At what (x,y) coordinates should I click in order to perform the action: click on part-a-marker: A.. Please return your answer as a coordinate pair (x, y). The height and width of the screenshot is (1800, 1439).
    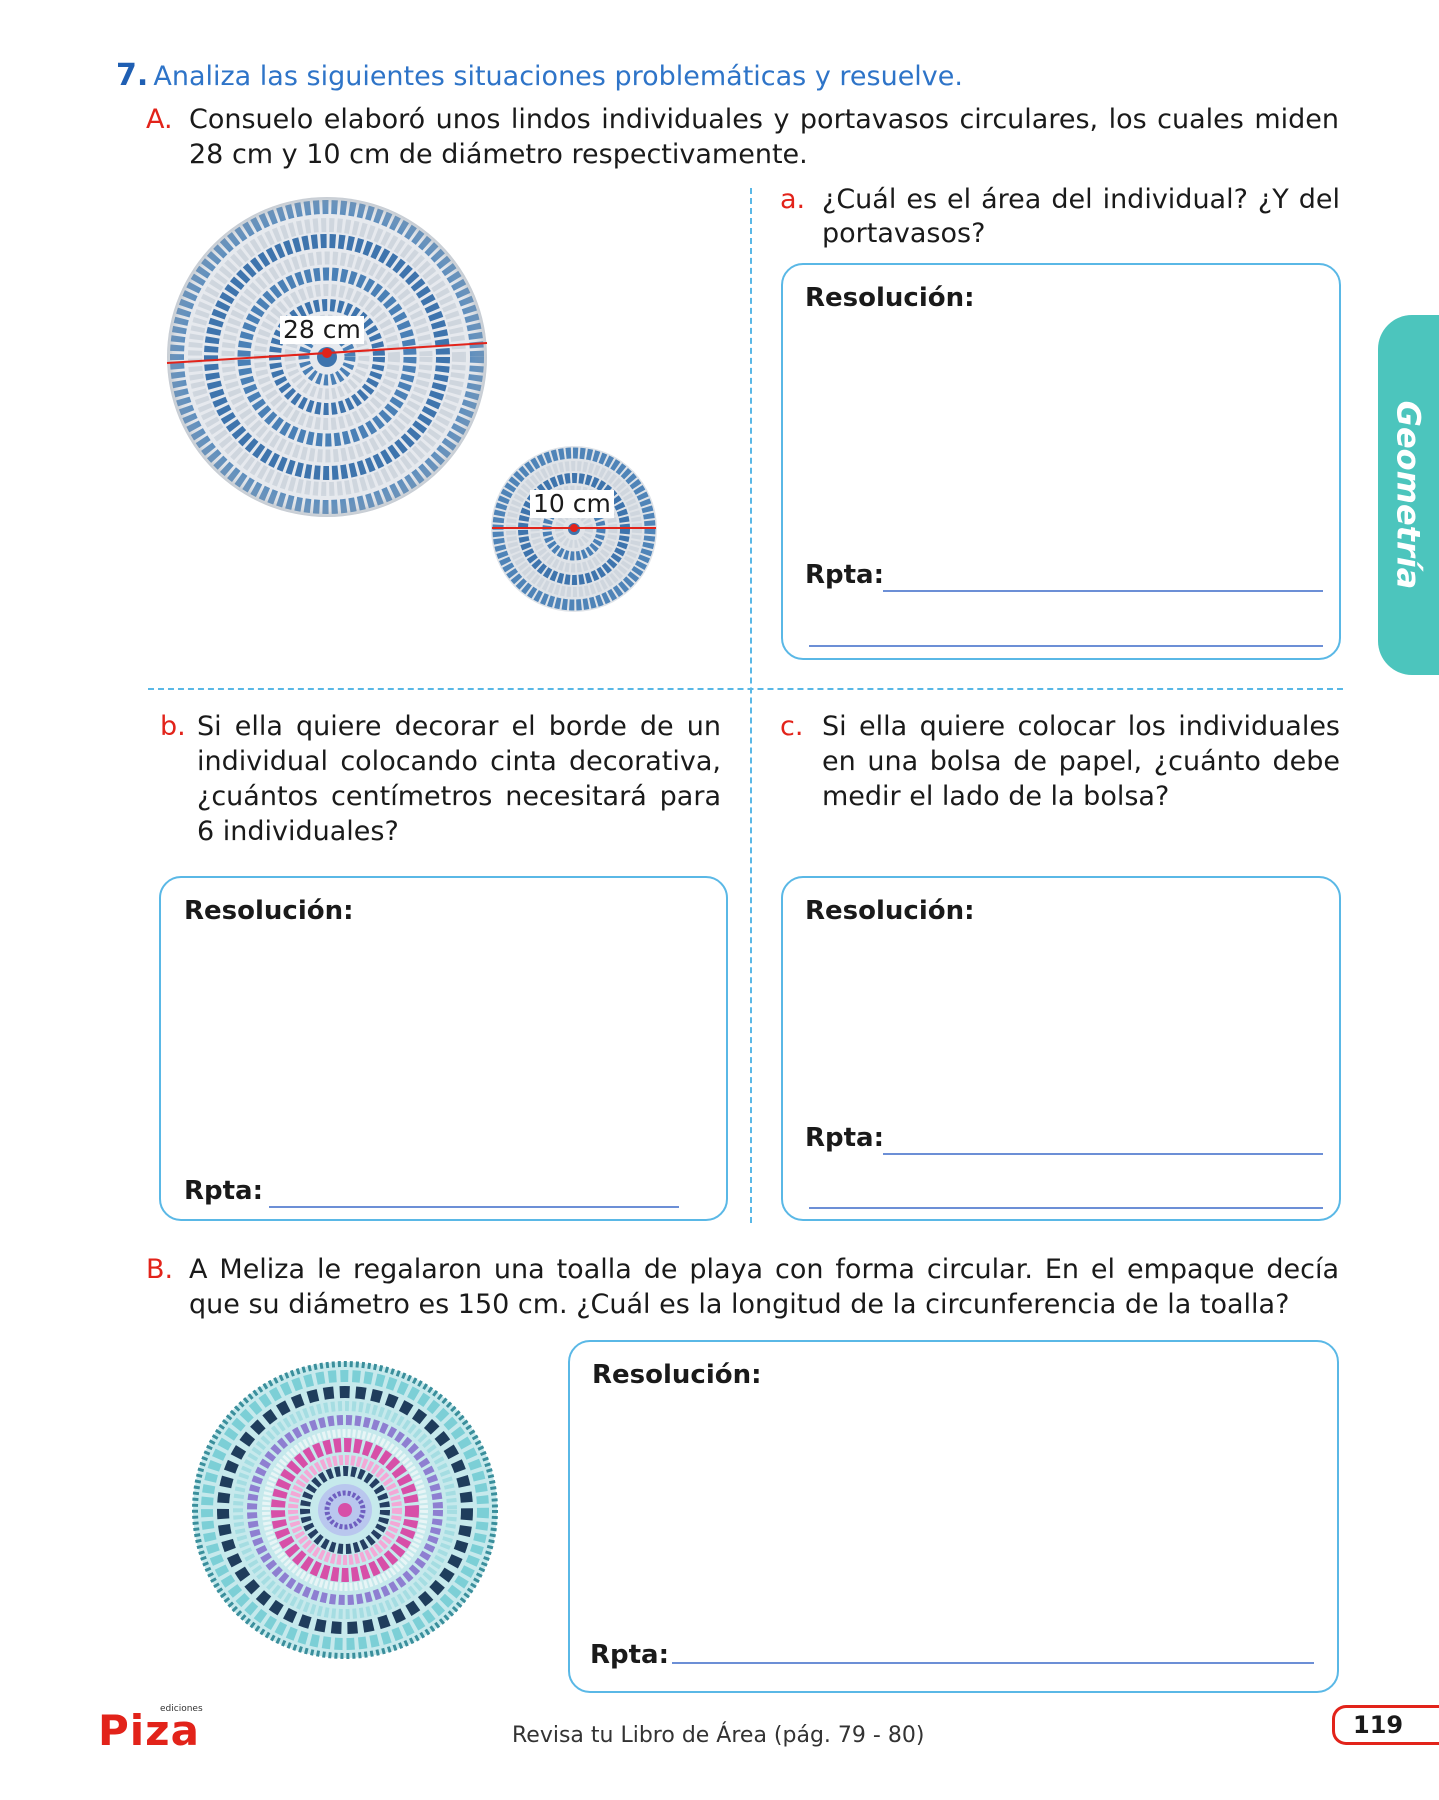
    Looking at the image, I should click on (159, 119).